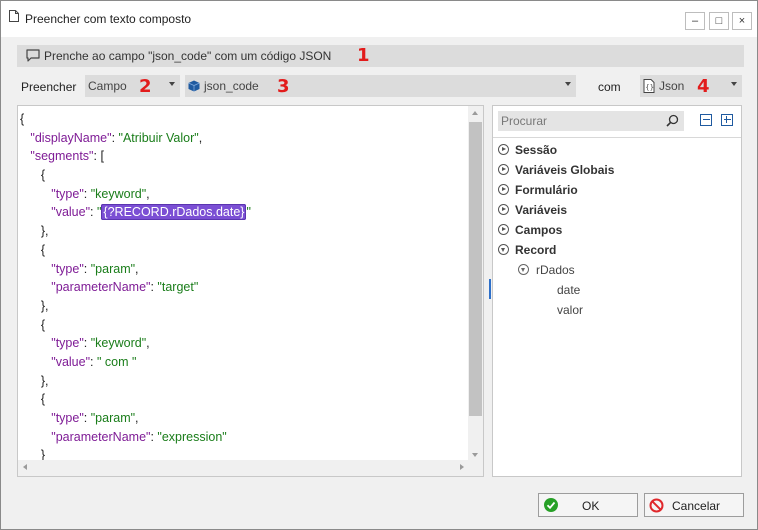 The height and width of the screenshot is (530, 758). What do you see at coordinates (539, 230) in the screenshot?
I see `tree-item-label: Campos` at bounding box center [539, 230].